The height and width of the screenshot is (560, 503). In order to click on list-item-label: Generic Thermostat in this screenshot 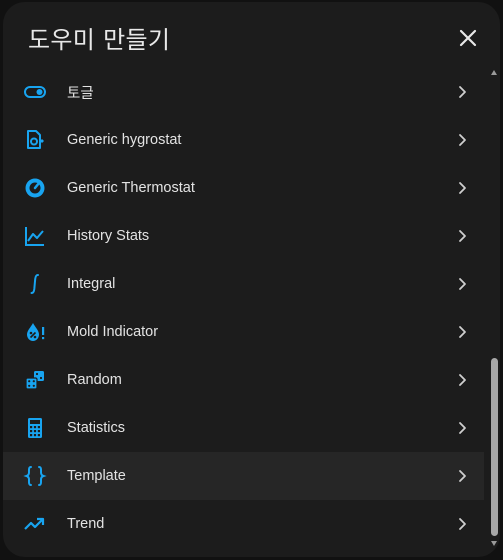, I will do `click(131, 188)`.